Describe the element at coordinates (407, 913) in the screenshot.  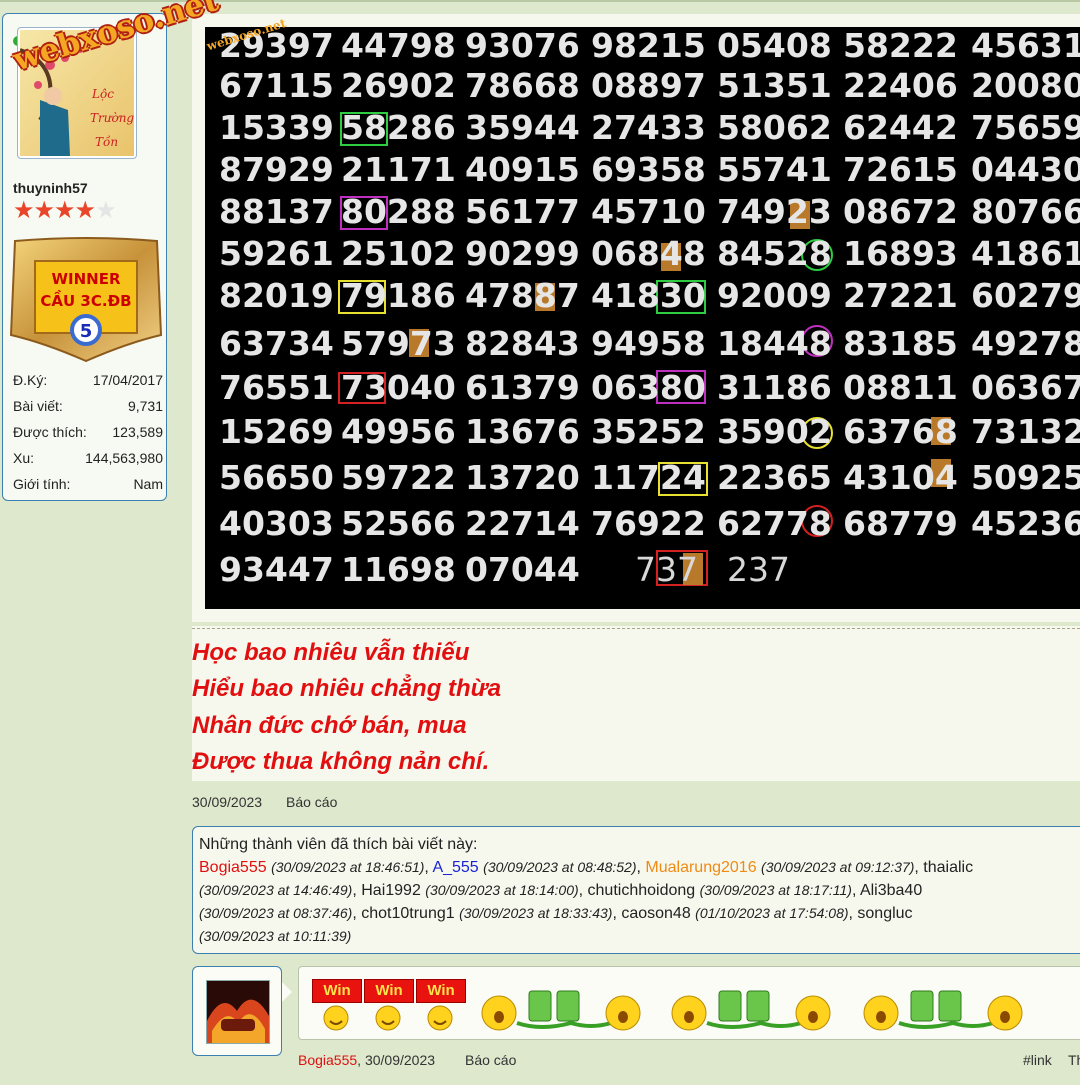
I see `like-user-link: chot10trung1` at that location.